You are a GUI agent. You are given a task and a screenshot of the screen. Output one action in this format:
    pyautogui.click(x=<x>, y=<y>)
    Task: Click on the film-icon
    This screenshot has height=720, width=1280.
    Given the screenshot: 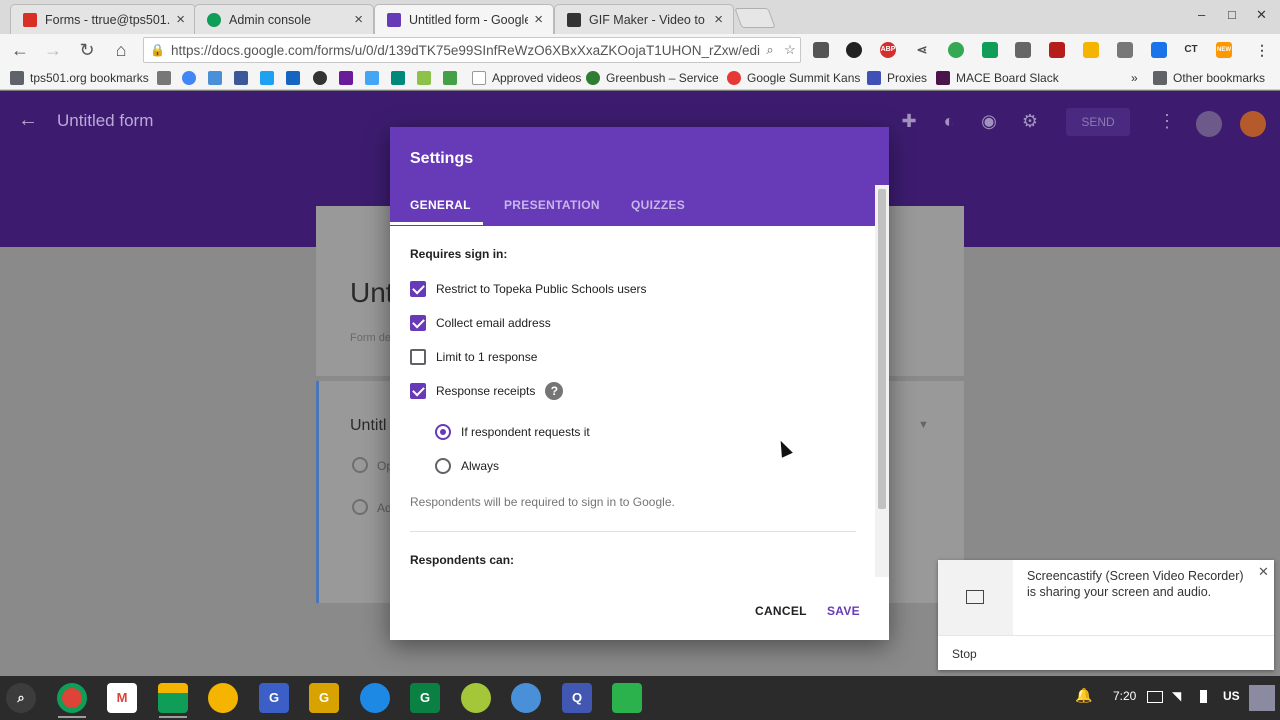 What is the action you would take?
    pyautogui.click(x=1057, y=50)
    